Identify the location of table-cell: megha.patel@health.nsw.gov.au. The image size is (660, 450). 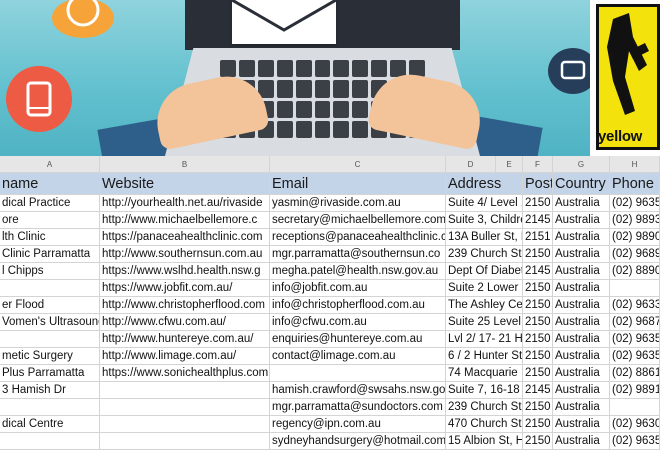
(358, 271).